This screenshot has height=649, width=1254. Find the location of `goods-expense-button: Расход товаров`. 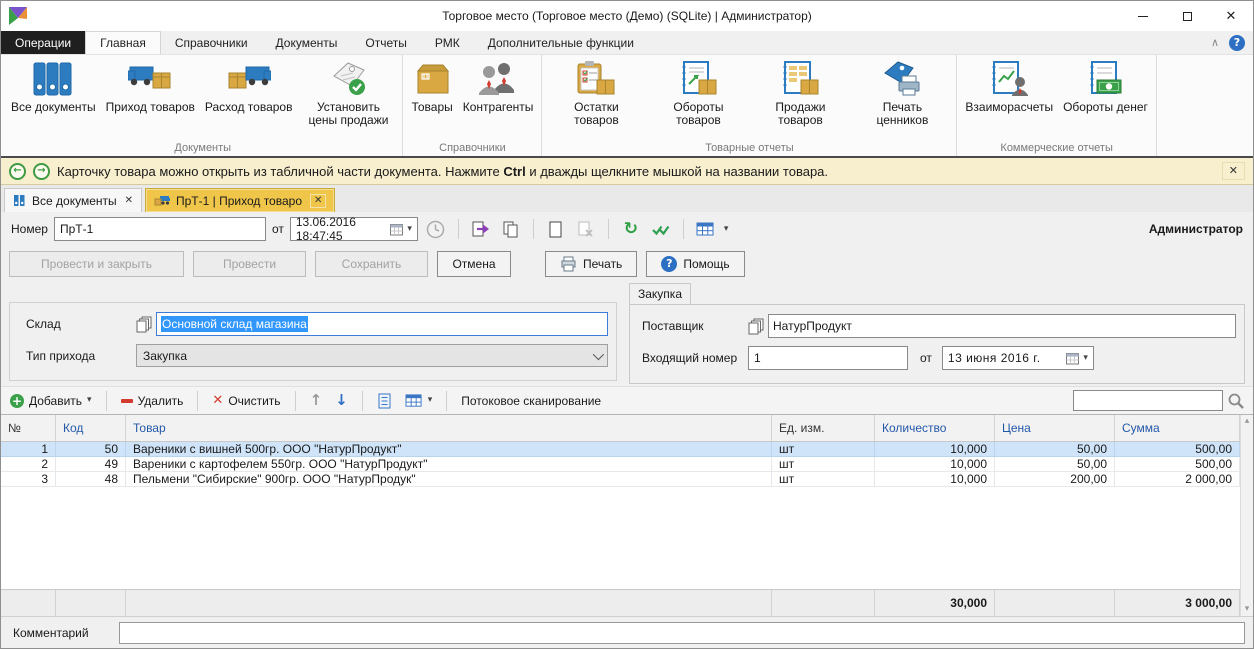

goods-expense-button: Расход товаров is located at coordinates (249, 87).